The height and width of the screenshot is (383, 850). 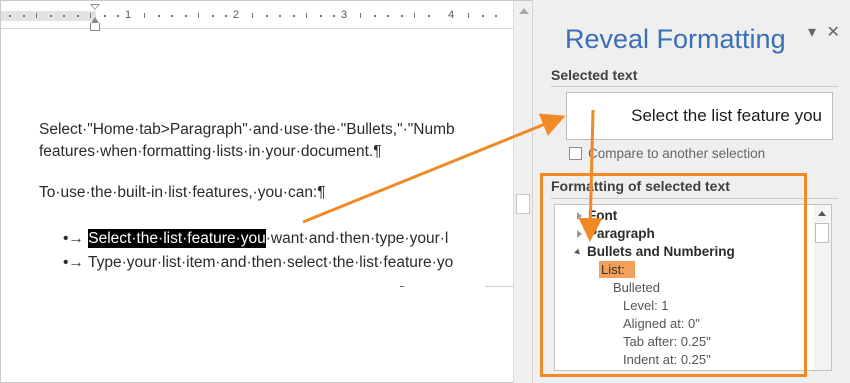 I want to click on ruler-margin, so click(x=48, y=16).